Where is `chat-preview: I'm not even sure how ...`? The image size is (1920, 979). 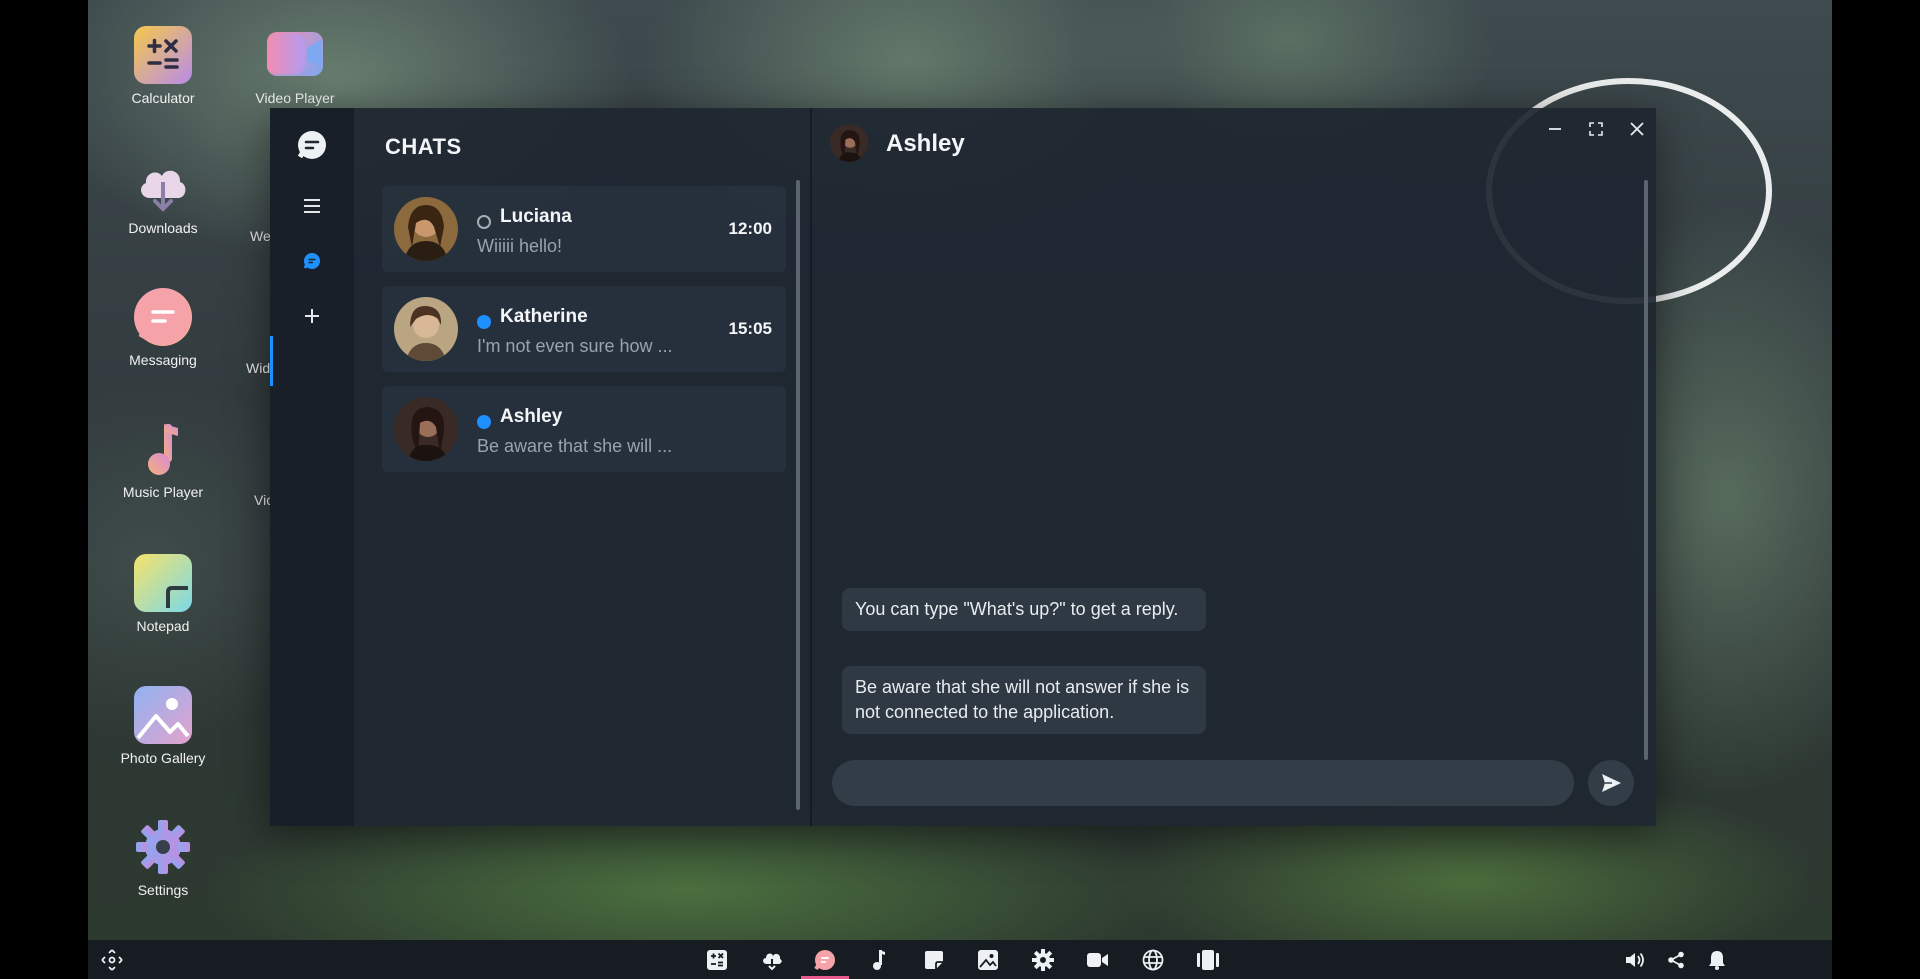
chat-preview: I'm not even sure how ... is located at coordinates (575, 346).